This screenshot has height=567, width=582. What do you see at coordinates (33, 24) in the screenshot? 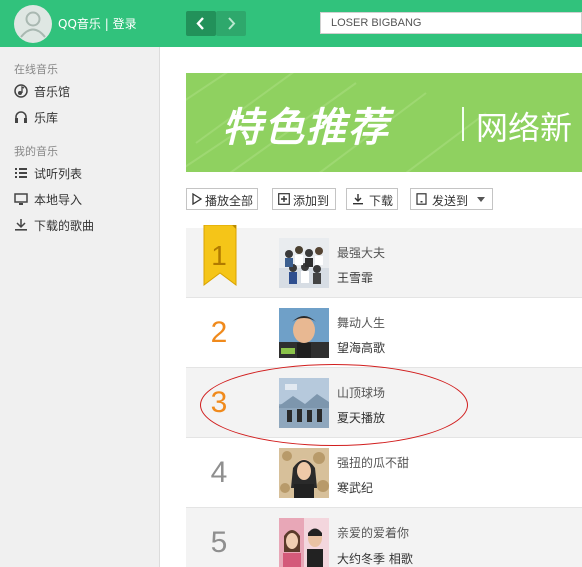
I see `user-avatar-icon` at bounding box center [33, 24].